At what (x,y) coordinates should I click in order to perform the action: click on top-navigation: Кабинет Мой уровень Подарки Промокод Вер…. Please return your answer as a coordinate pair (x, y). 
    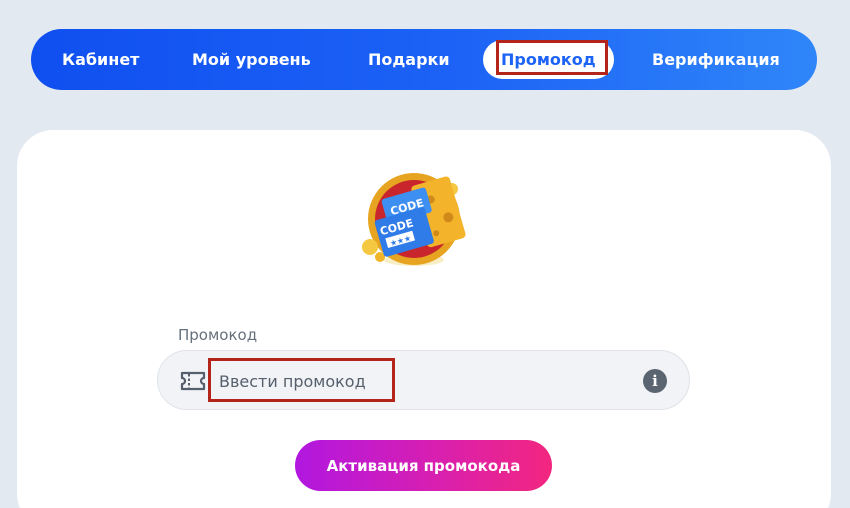
    Looking at the image, I should click on (424, 59).